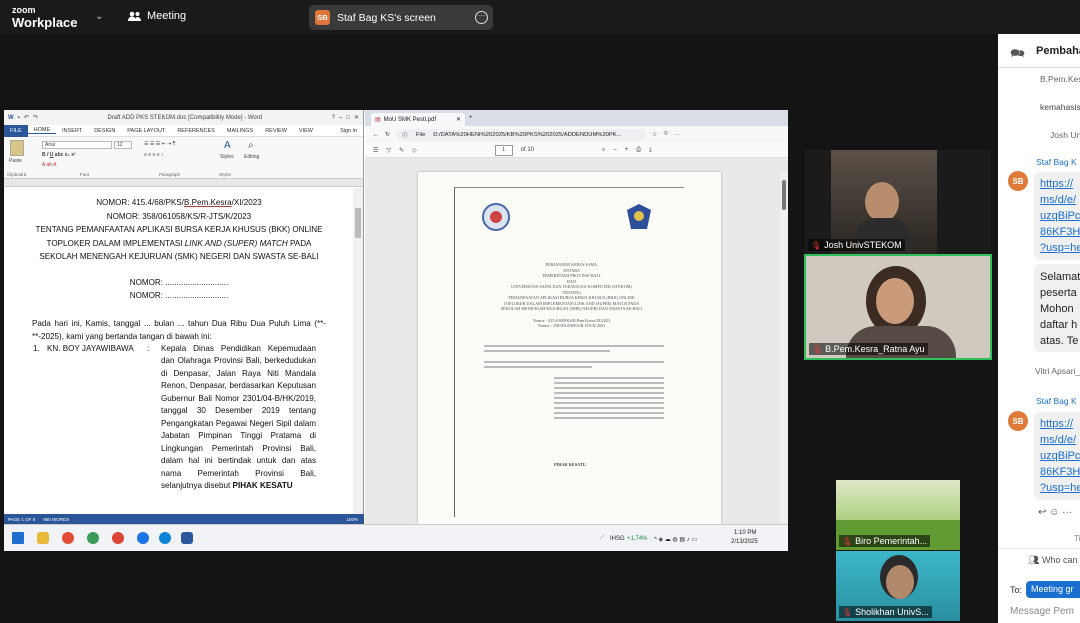 This screenshot has height=623, width=1080. I want to click on page-count: PAGE 1 OF 5, so click(22, 519).